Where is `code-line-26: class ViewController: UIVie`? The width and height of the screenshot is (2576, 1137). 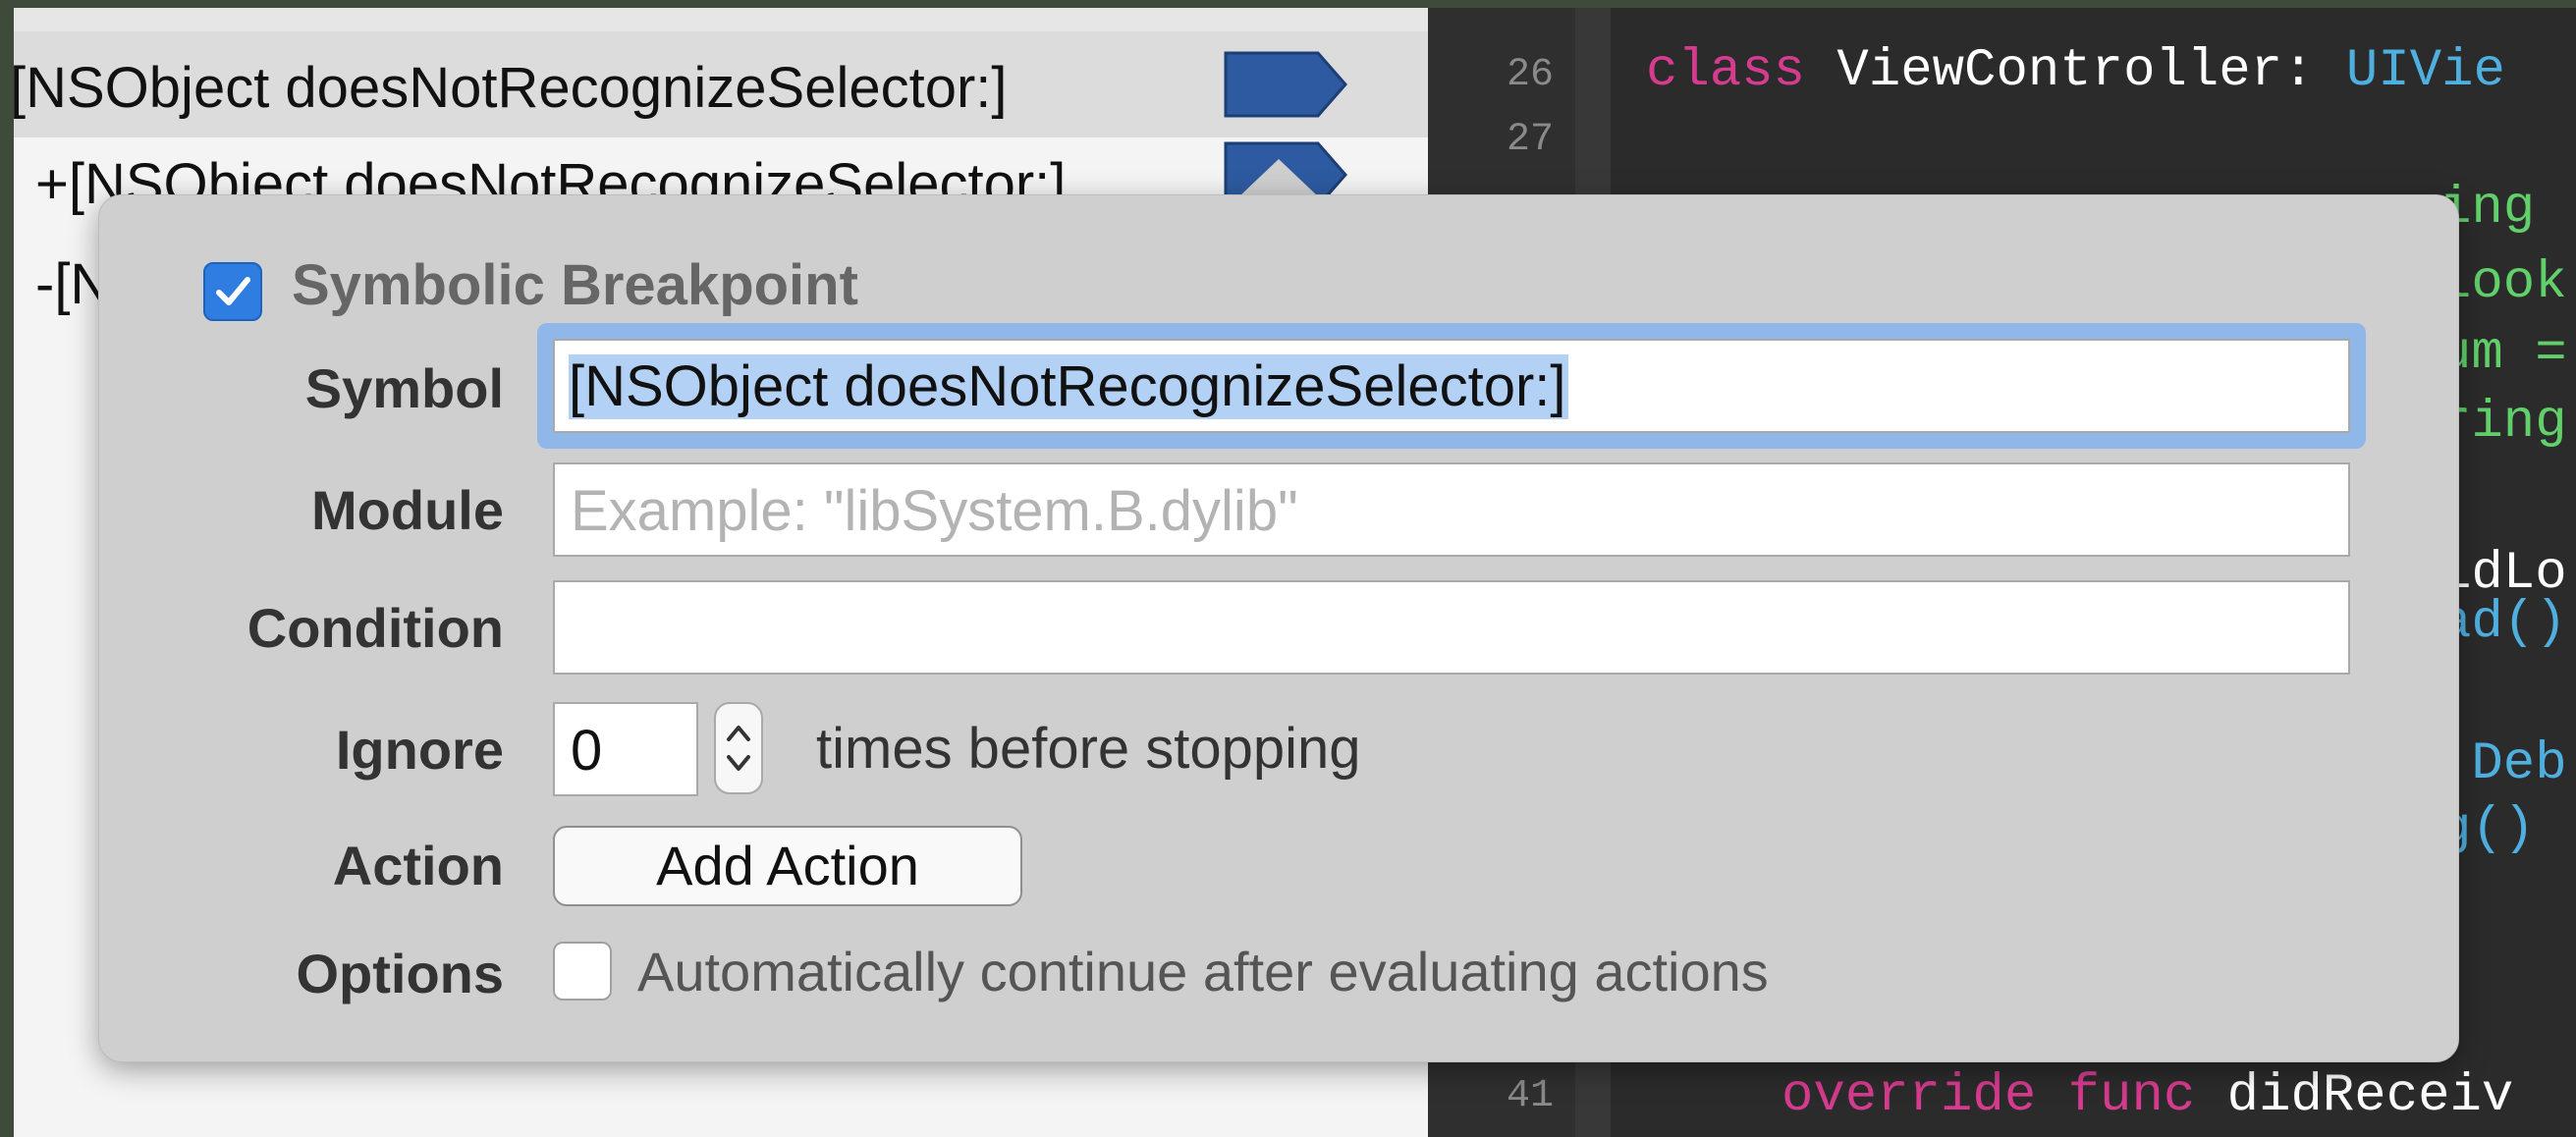 code-line-26: class ViewController: UIVie is located at coordinates (2075, 71).